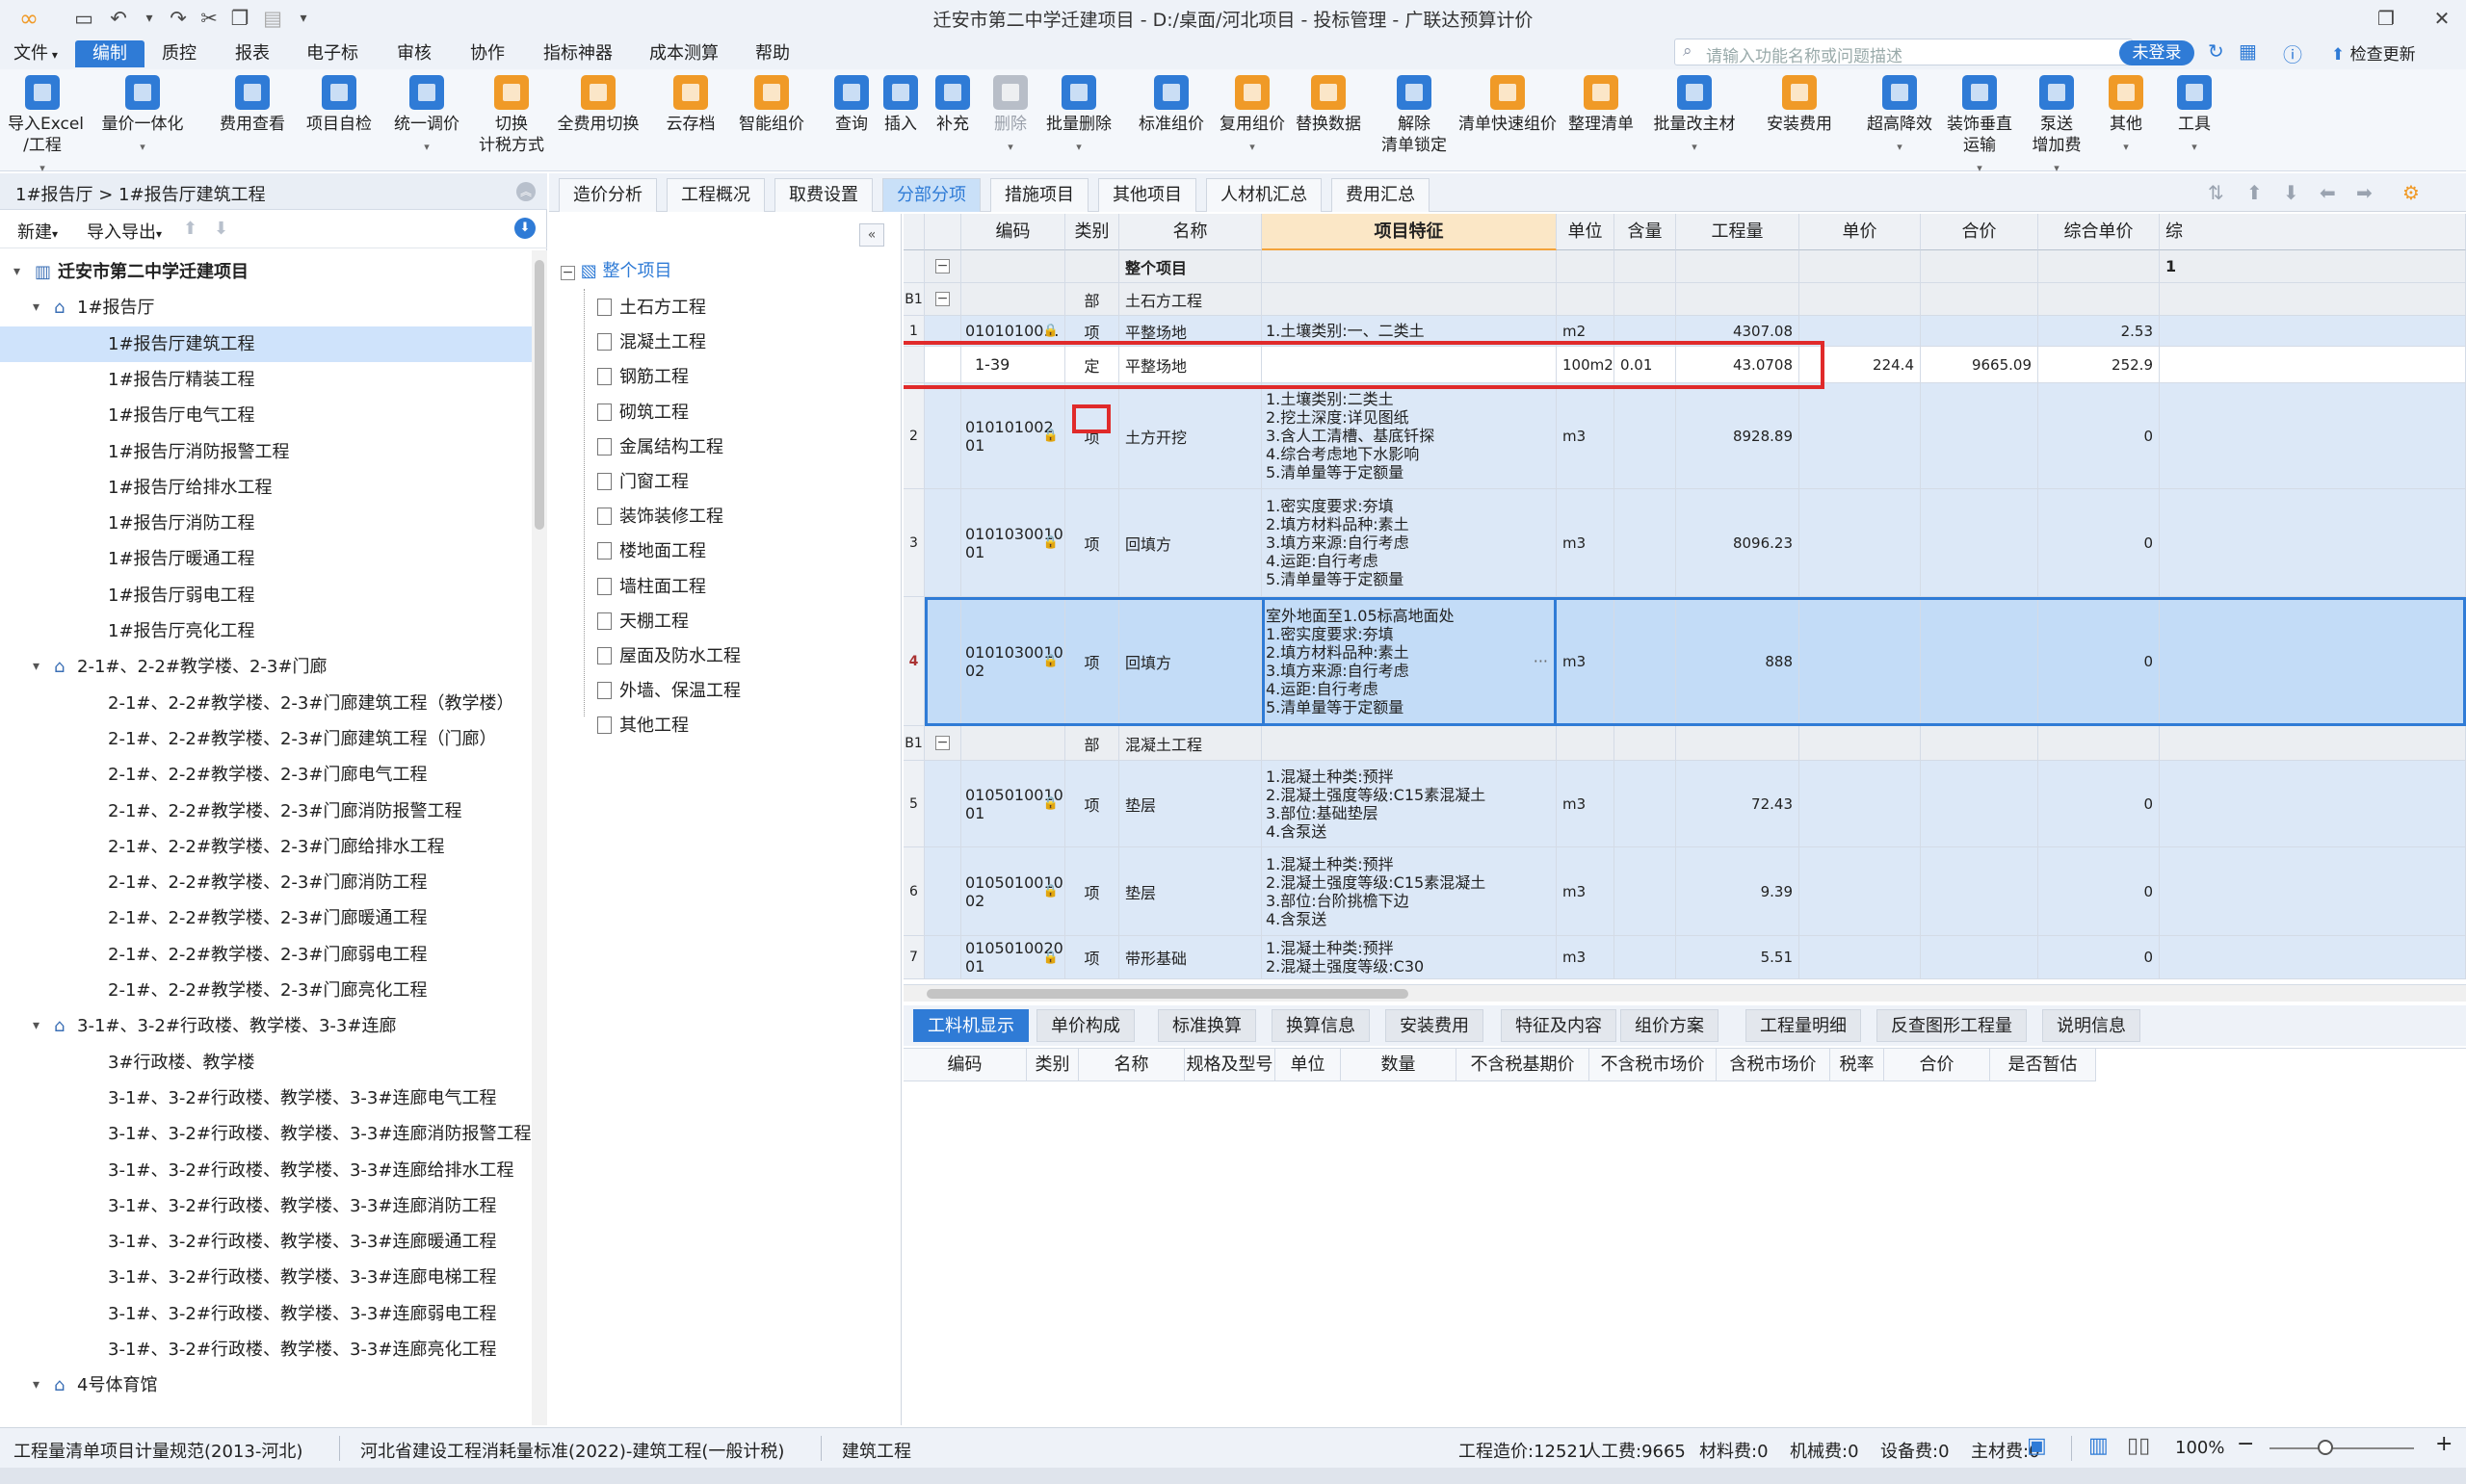 The image size is (2466, 1484). What do you see at coordinates (266, 955) in the screenshot?
I see `tree-item: 2-1#、2-2#教学楼、2-3#门廊弱电工程` at bounding box center [266, 955].